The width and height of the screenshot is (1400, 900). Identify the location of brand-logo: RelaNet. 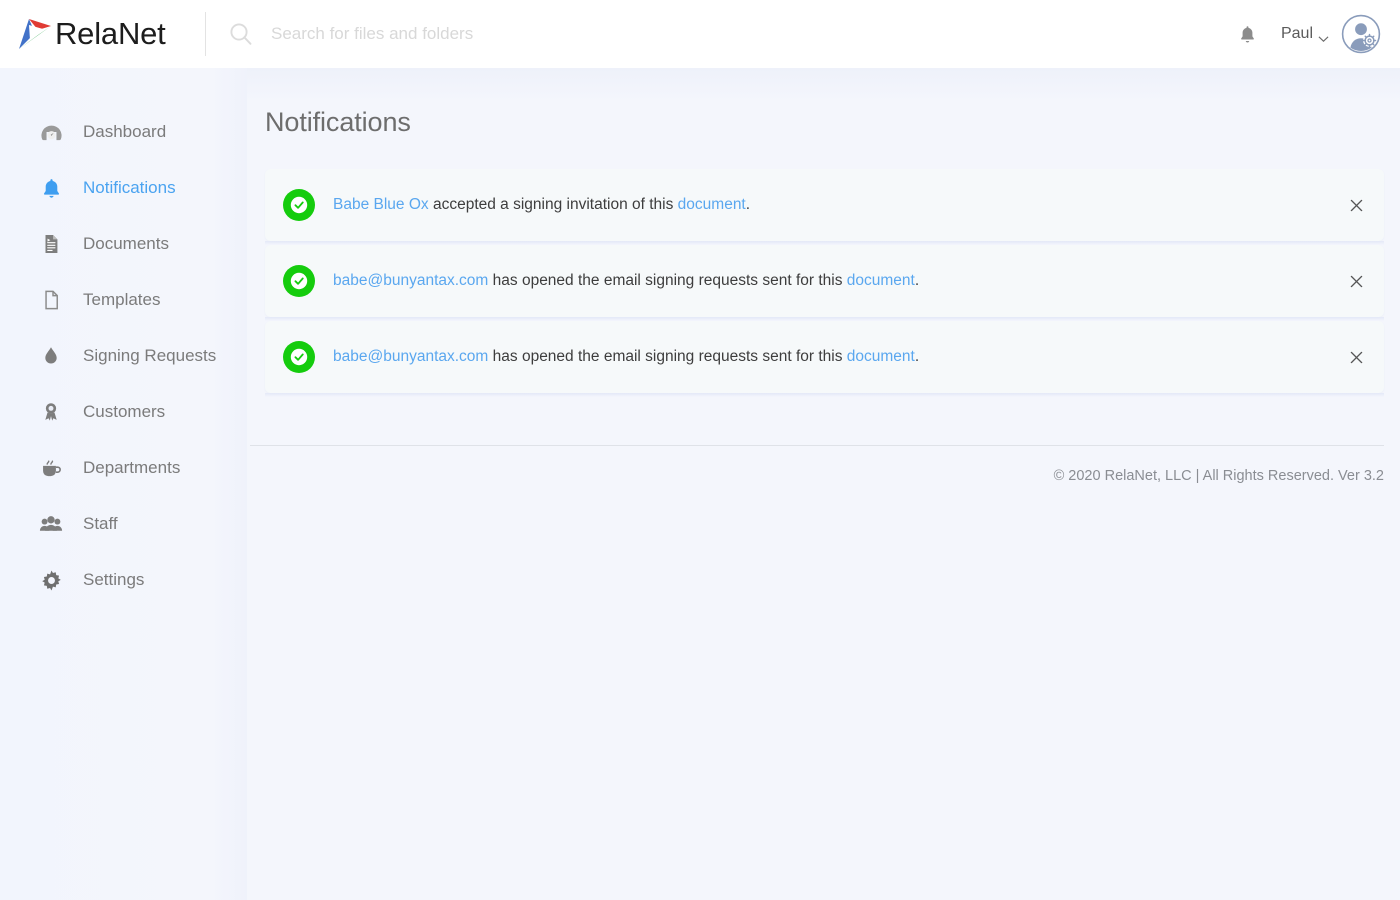
(96, 34).